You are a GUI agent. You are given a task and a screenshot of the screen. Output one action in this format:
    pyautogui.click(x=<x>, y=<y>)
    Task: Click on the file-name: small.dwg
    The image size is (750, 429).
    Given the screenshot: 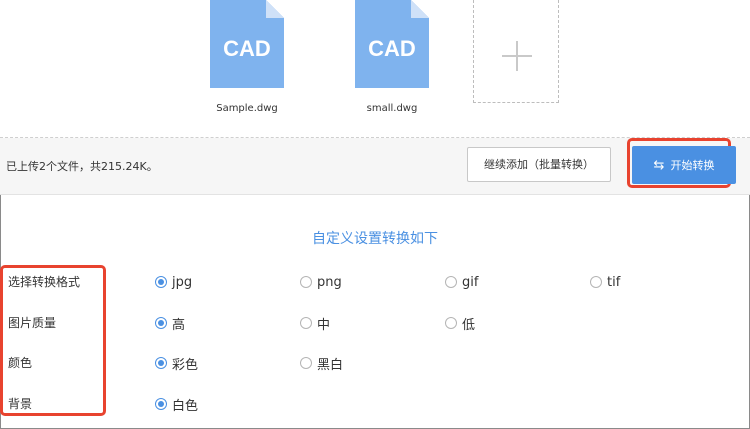 What is the action you would take?
    pyautogui.click(x=392, y=108)
    